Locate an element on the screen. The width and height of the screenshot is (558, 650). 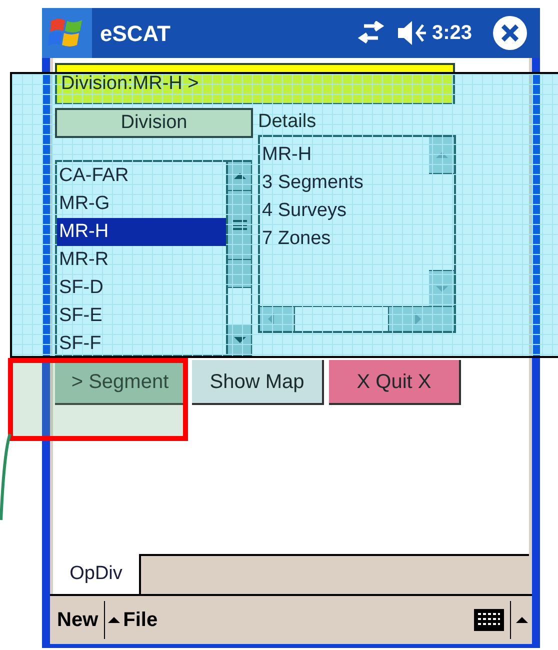
division-item: CA-FAR is located at coordinates (141, 176).